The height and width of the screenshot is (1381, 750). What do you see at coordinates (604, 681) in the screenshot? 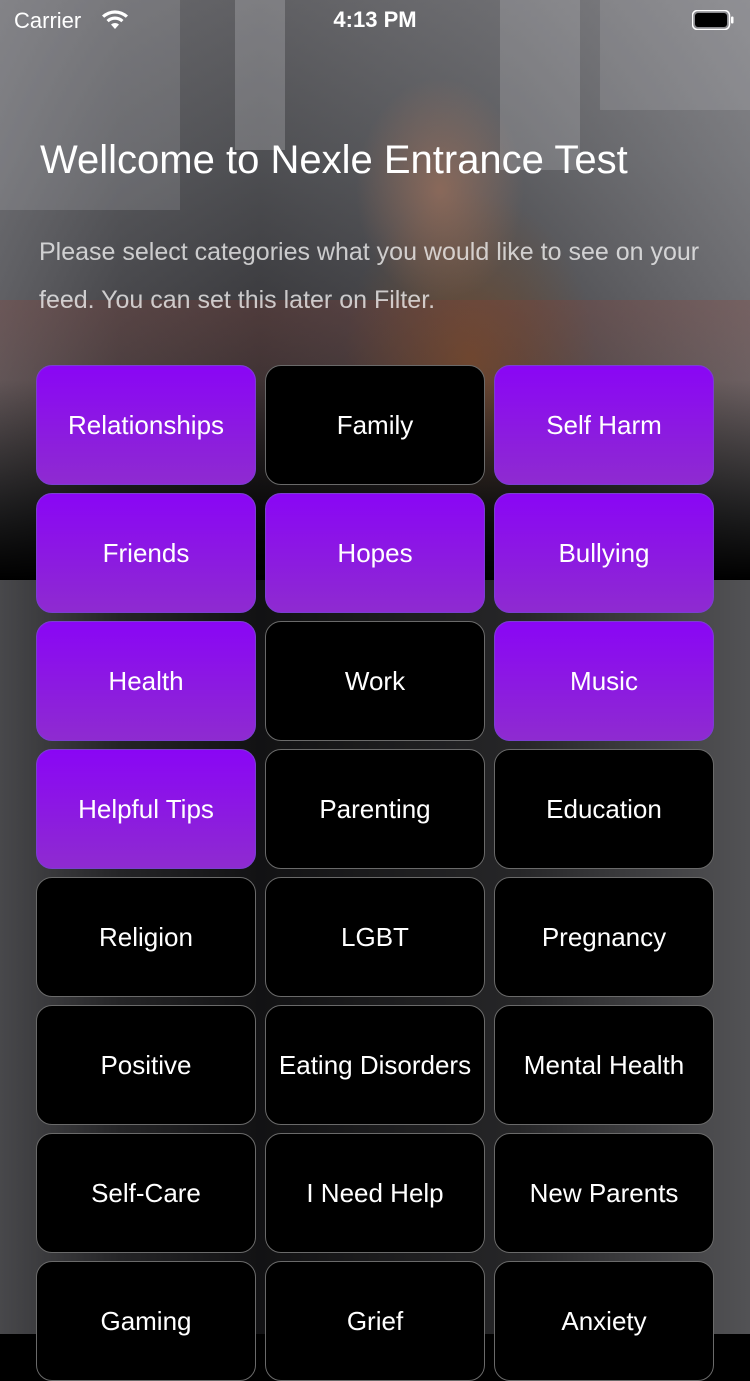
I see `category-music: Music` at bounding box center [604, 681].